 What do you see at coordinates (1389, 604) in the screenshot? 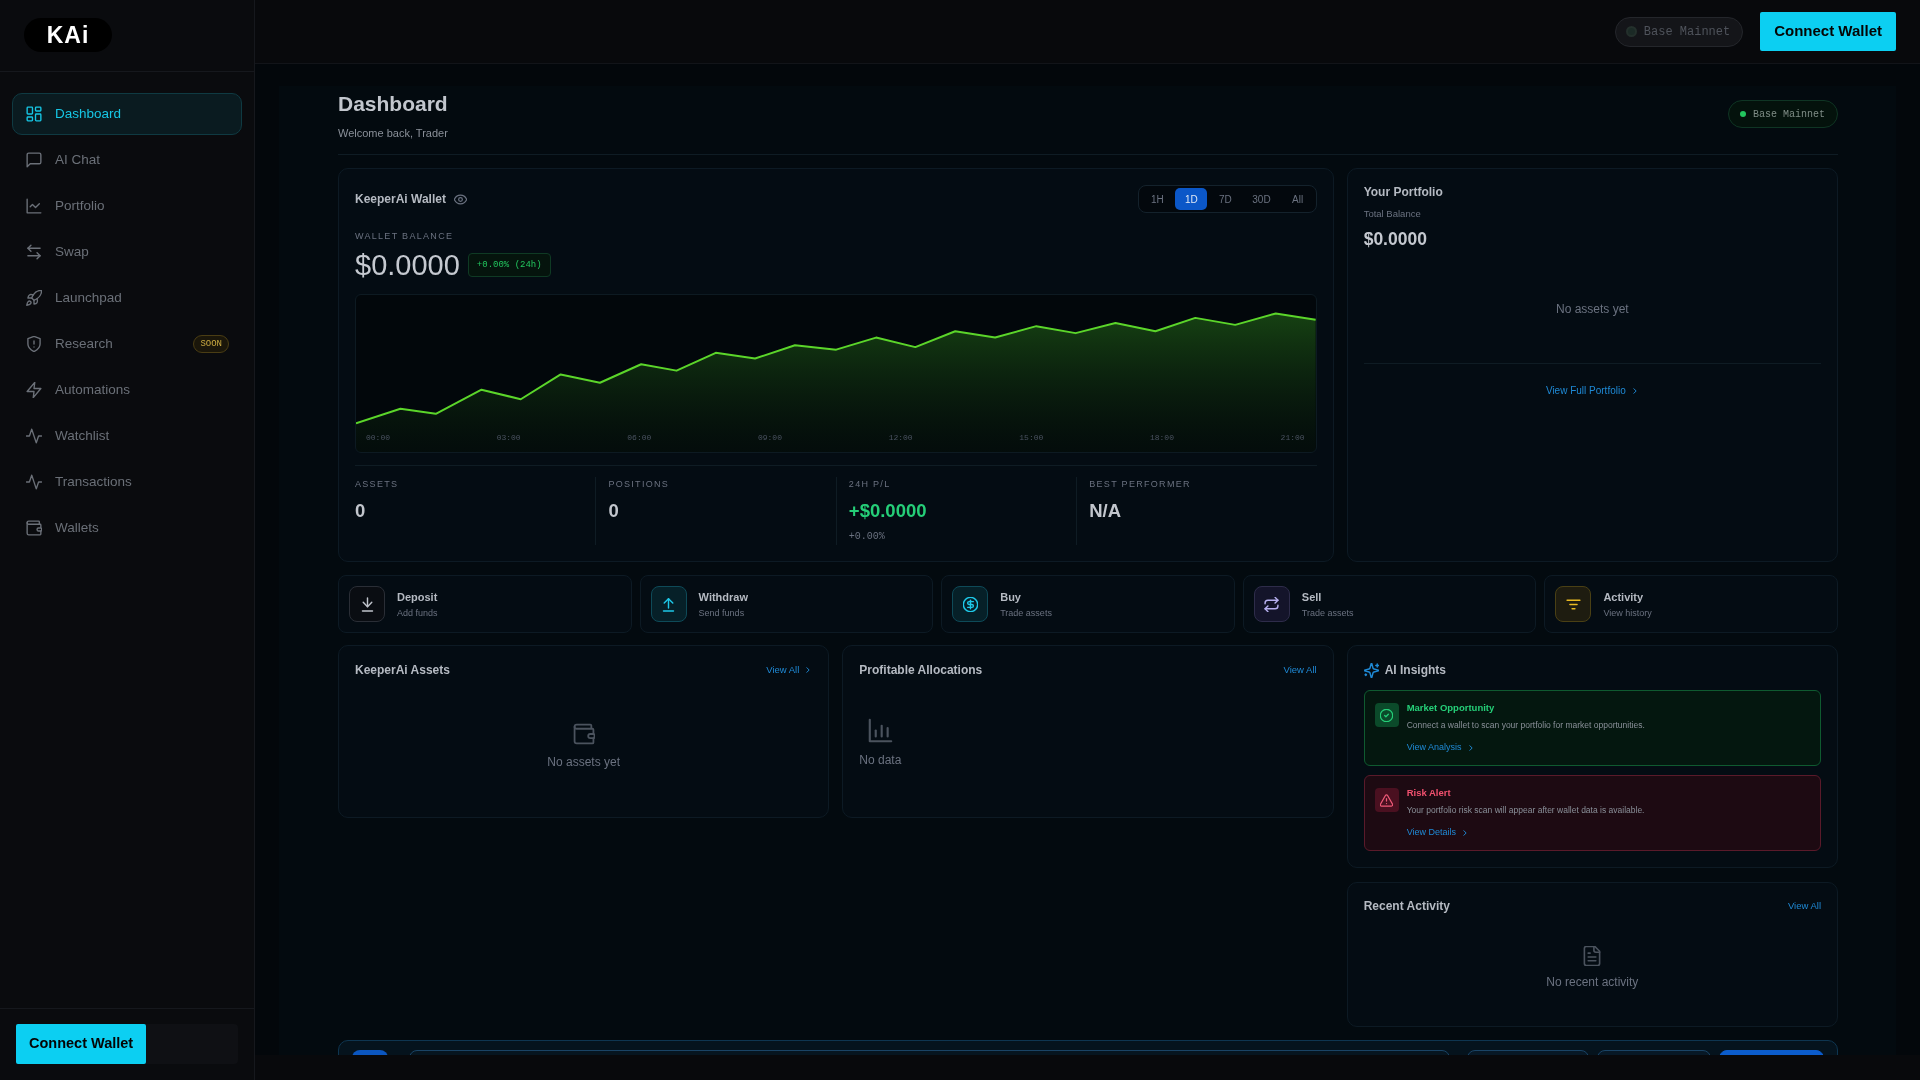
I see `action-card: Sell Trade assets` at bounding box center [1389, 604].